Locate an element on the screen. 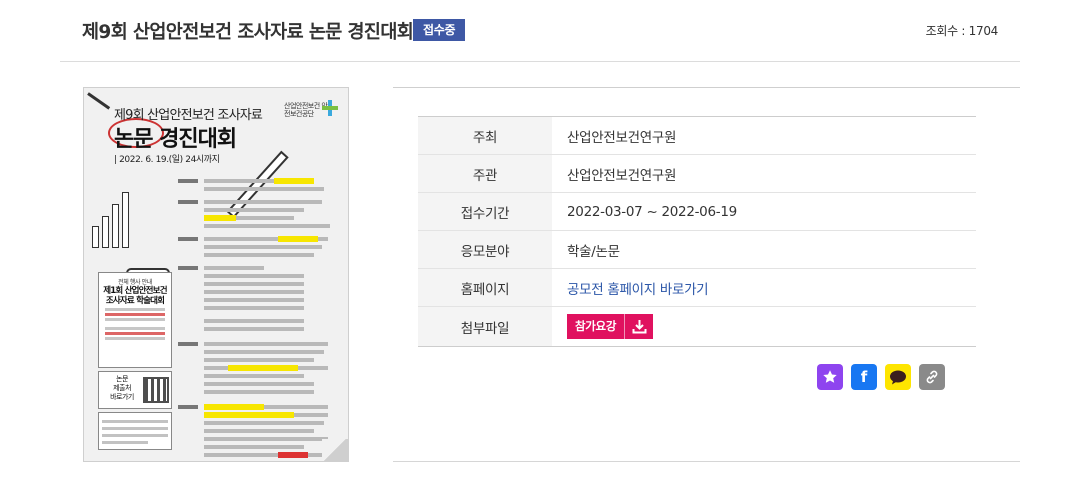 The width and height of the screenshot is (1088, 485). facebook-icon: f is located at coordinates (864, 377).